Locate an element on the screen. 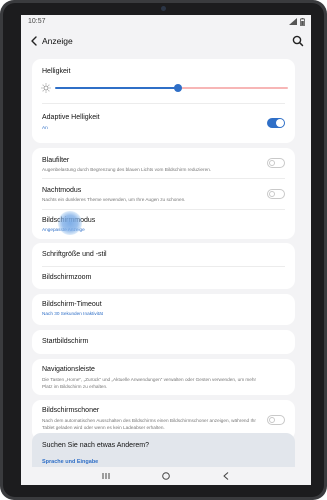 The image size is (327, 500). adaptive-brightness-toggle is located at coordinates (276, 123).